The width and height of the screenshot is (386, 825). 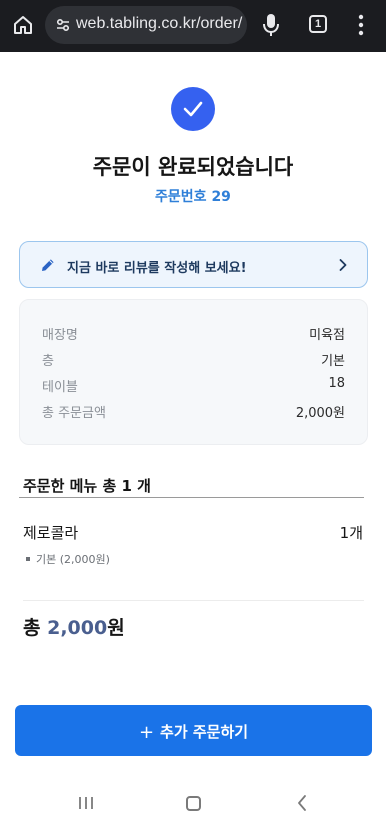 I want to click on order-number: 주문번호 29, so click(x=193, y=197).